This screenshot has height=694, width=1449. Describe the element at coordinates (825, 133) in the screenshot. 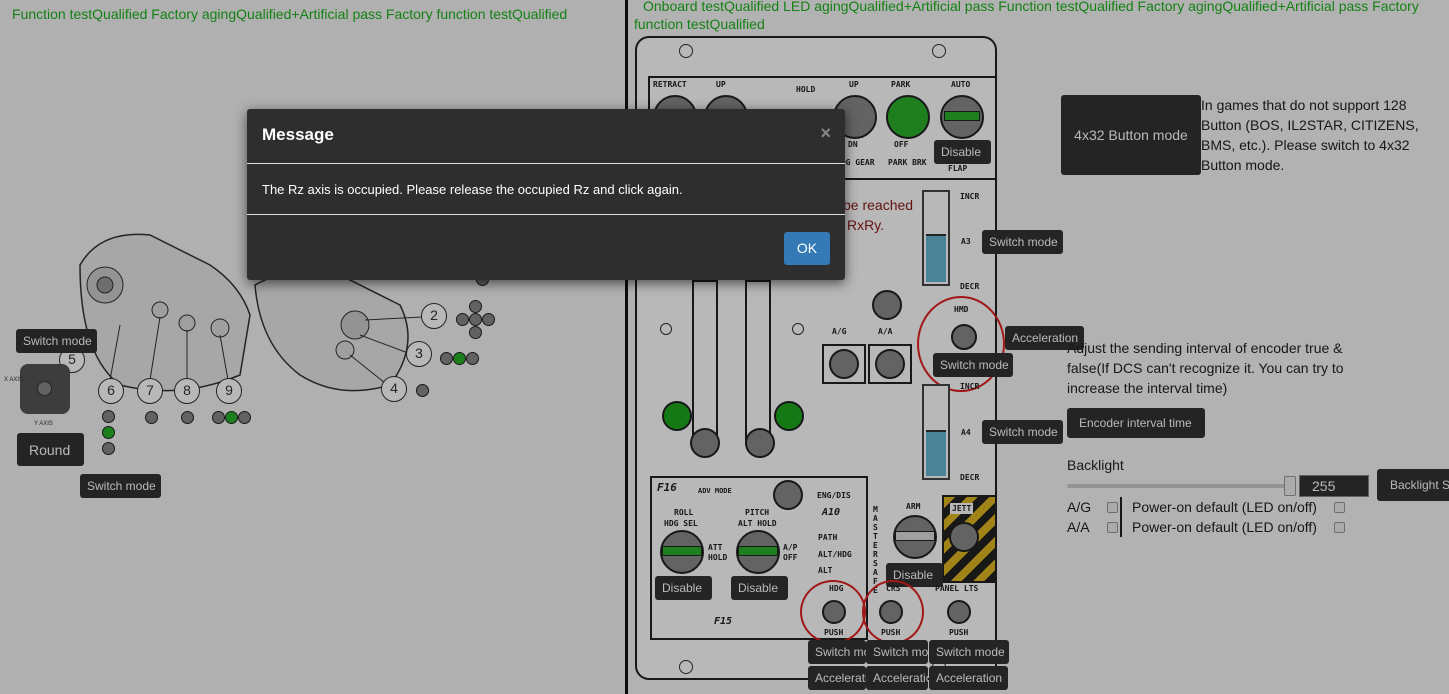

I see `close-icon: ×` at that location.